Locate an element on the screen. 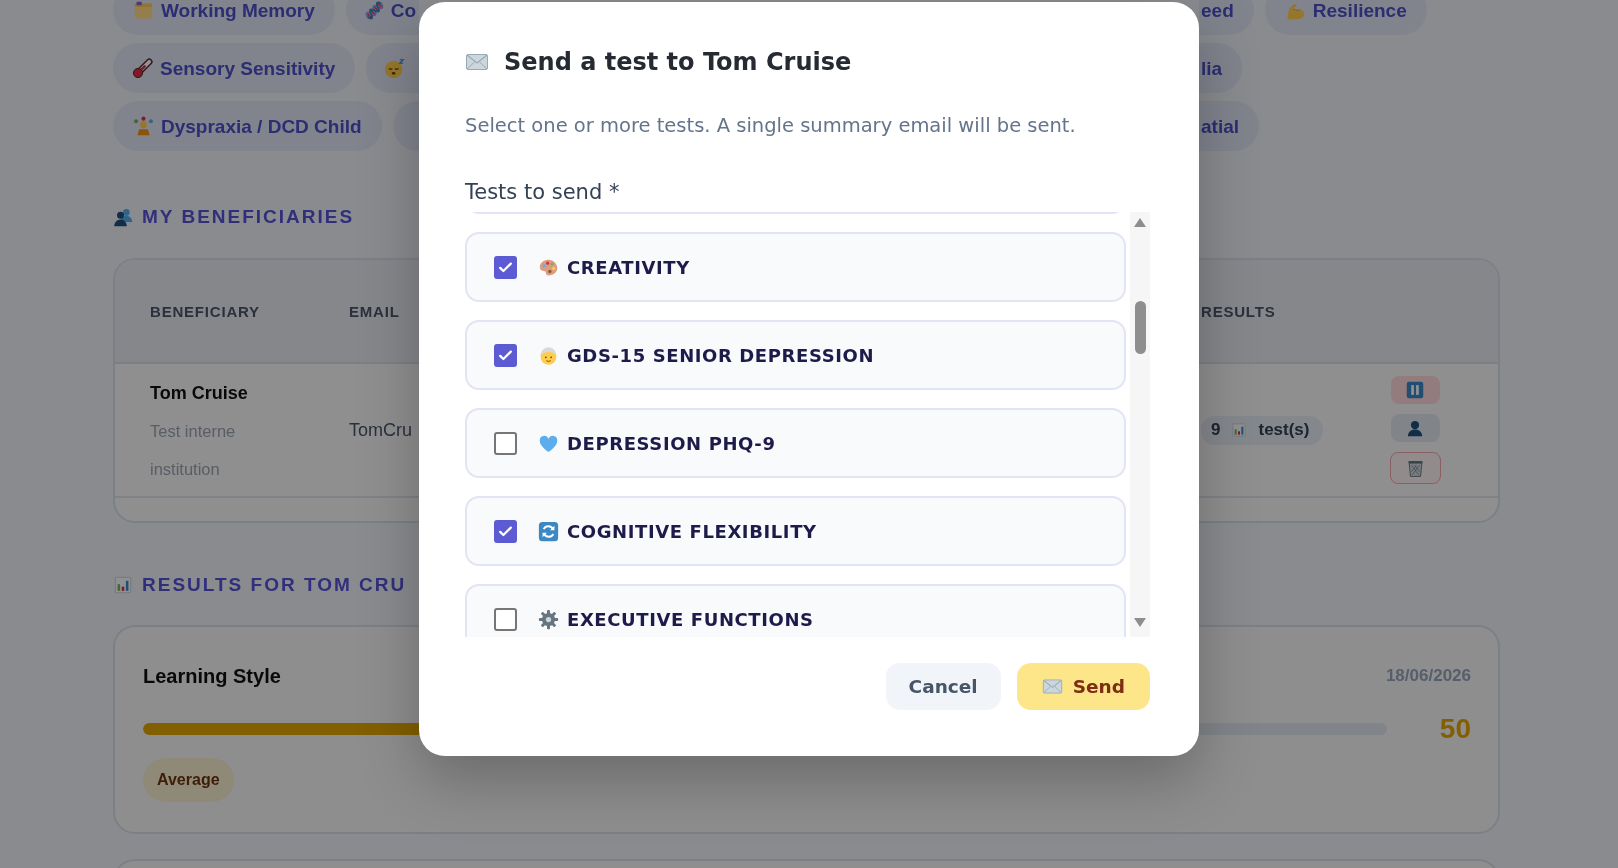 The image size is (1618, 868). pause-button is located at coordinates (1415, 390).